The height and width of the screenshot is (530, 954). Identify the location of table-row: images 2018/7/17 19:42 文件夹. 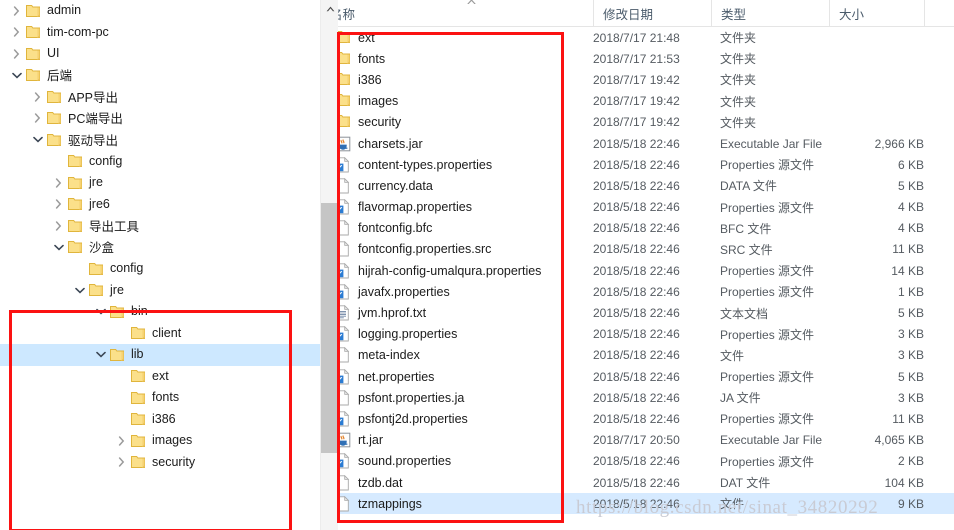
(637, 101).